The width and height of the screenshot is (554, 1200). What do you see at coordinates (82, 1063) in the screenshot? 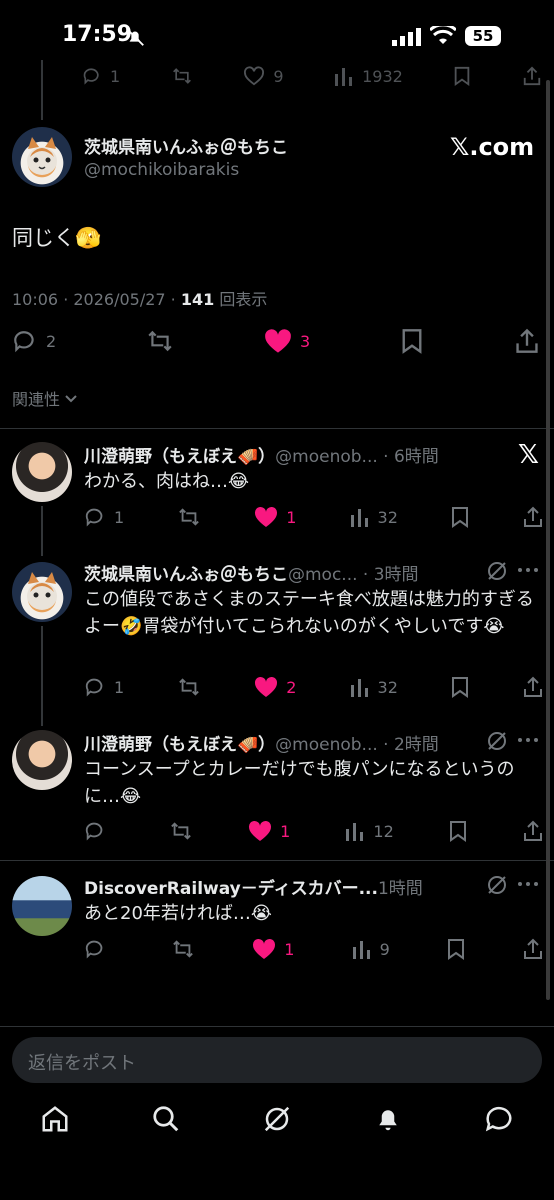
I see `reply-input-placeholder: 返信をポスト` at bounding box center [82, 1063].